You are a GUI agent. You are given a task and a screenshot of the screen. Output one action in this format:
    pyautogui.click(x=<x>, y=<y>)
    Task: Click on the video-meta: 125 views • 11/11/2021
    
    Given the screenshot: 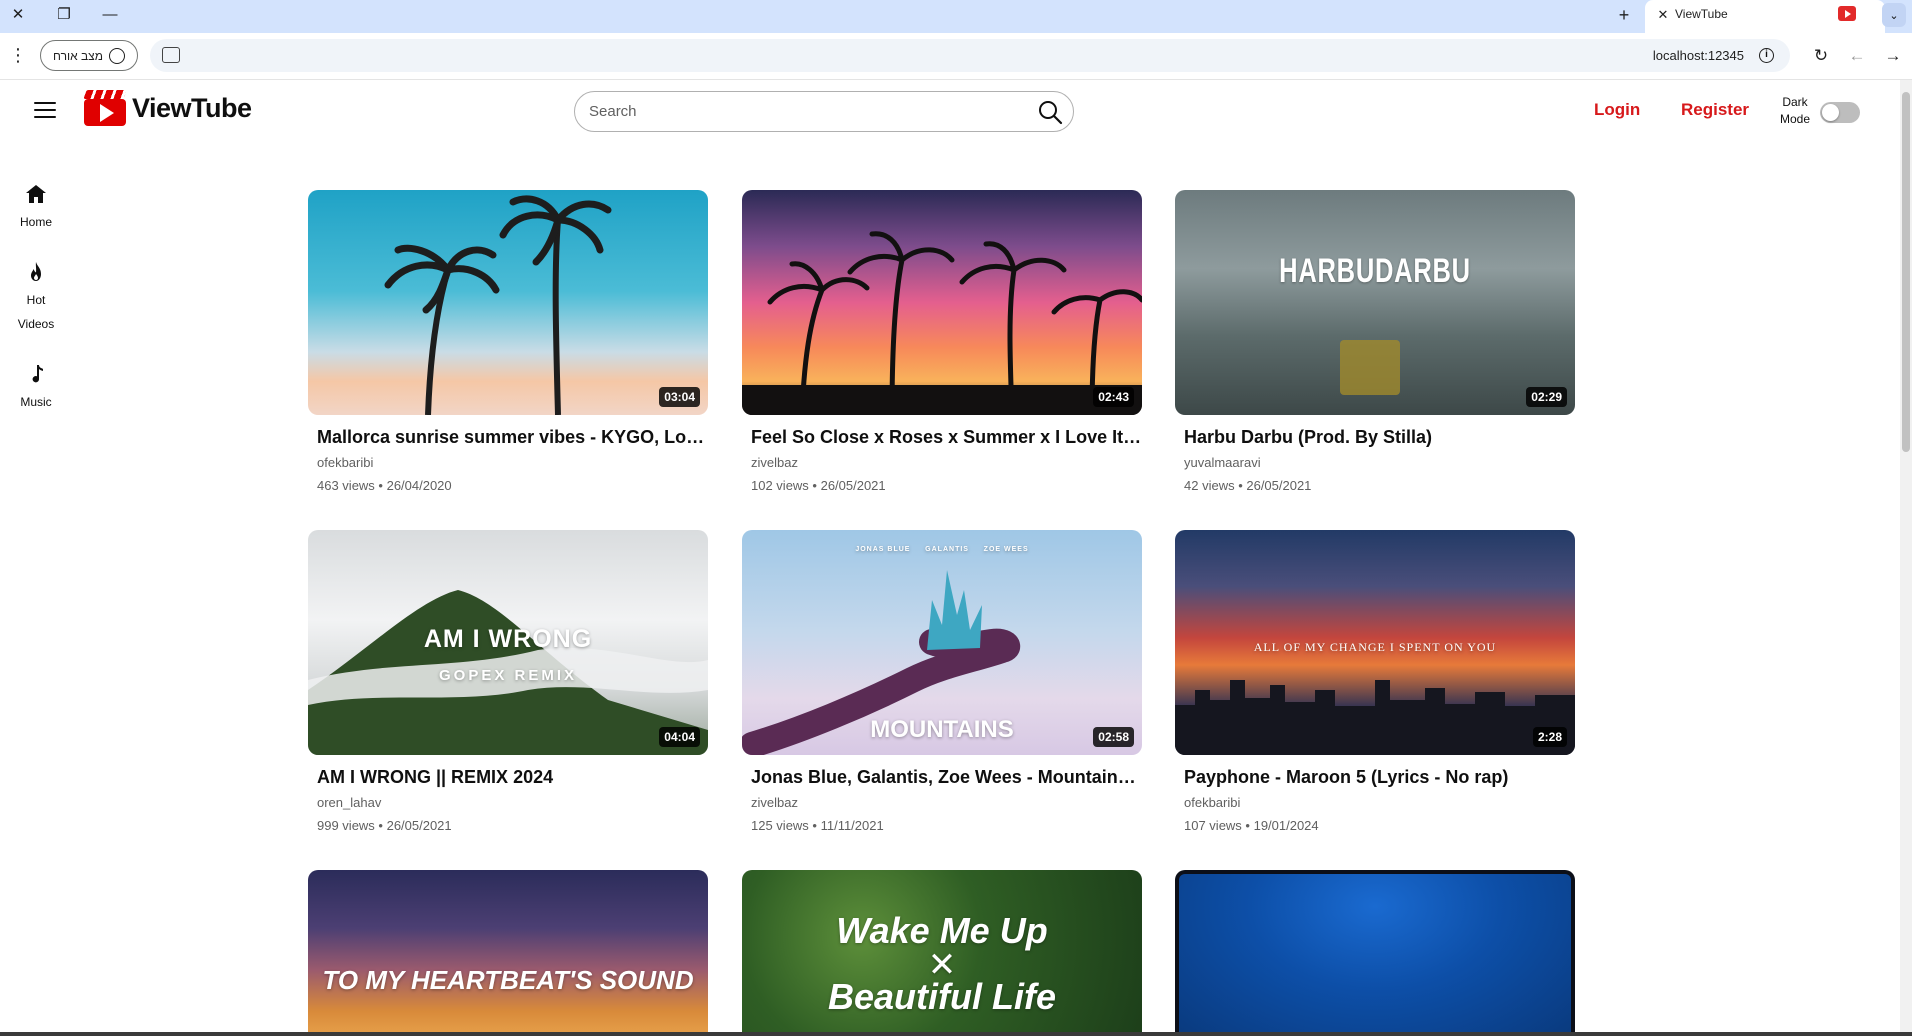 What is the action you would take?
    pyautogui.click(x=817, y=825)
    